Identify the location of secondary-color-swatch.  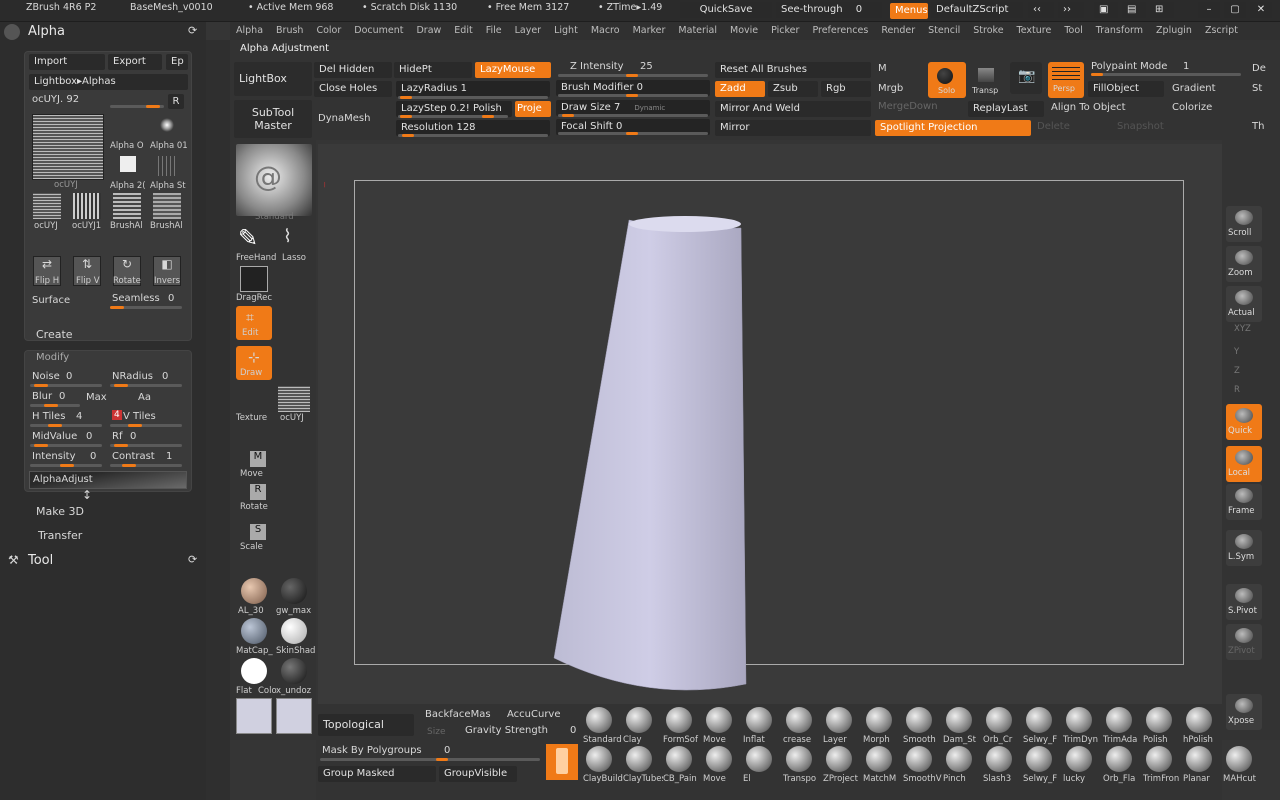
(294, 716).